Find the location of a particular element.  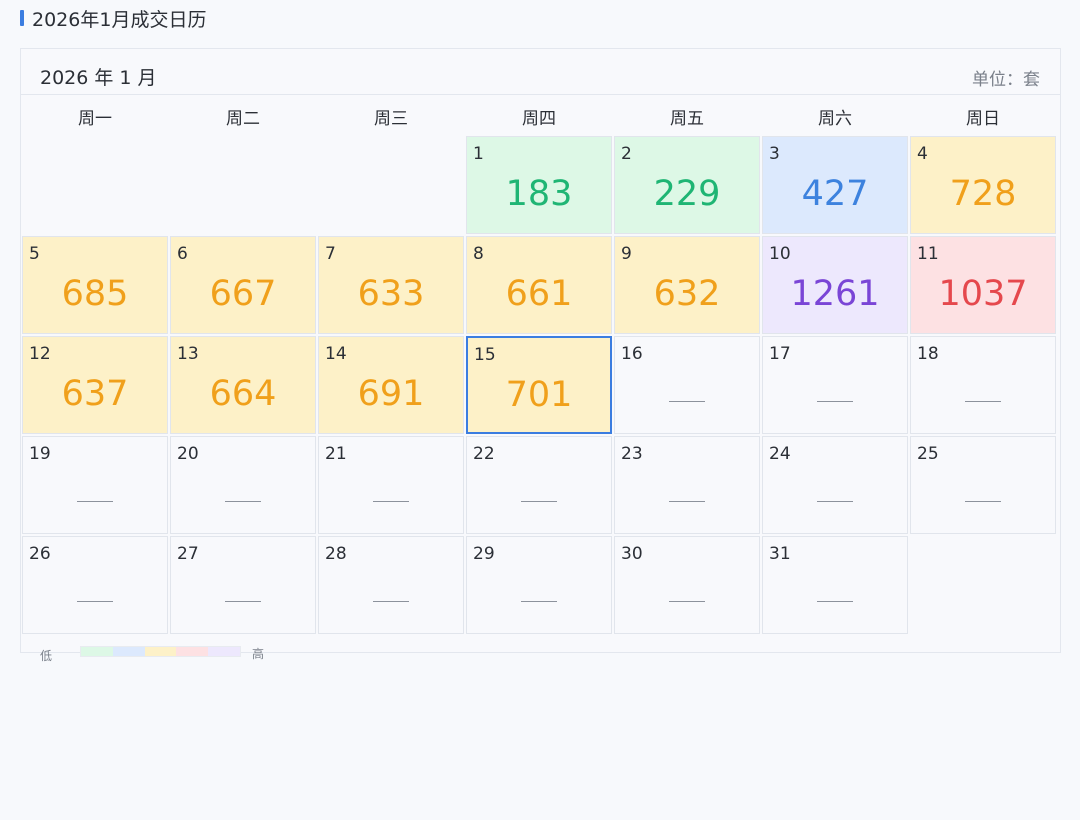

weekday-header-row: 周一 周二 周三 周四 周五 周六 周日 is located at coordinates (539, 116).